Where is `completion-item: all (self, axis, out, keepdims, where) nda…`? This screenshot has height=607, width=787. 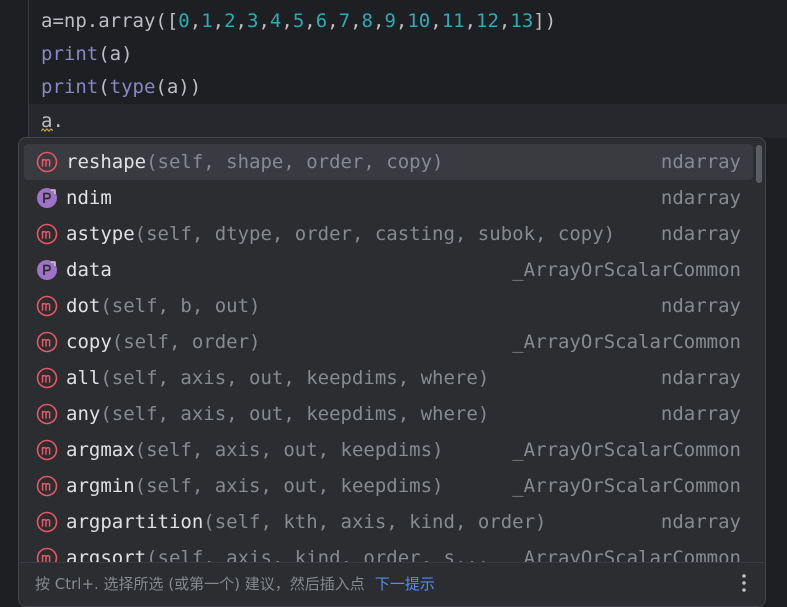 completion-item: all (self, axis, out, keepdims, where) nda… is located at coordinates (388, 378).